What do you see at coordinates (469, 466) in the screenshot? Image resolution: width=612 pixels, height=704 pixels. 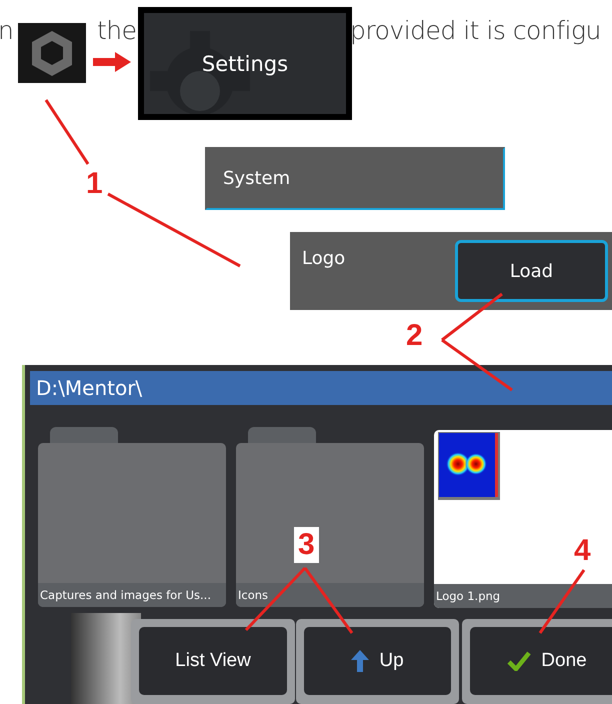 I see `heatmap-thumbnail` at bounding box center [469, 466].